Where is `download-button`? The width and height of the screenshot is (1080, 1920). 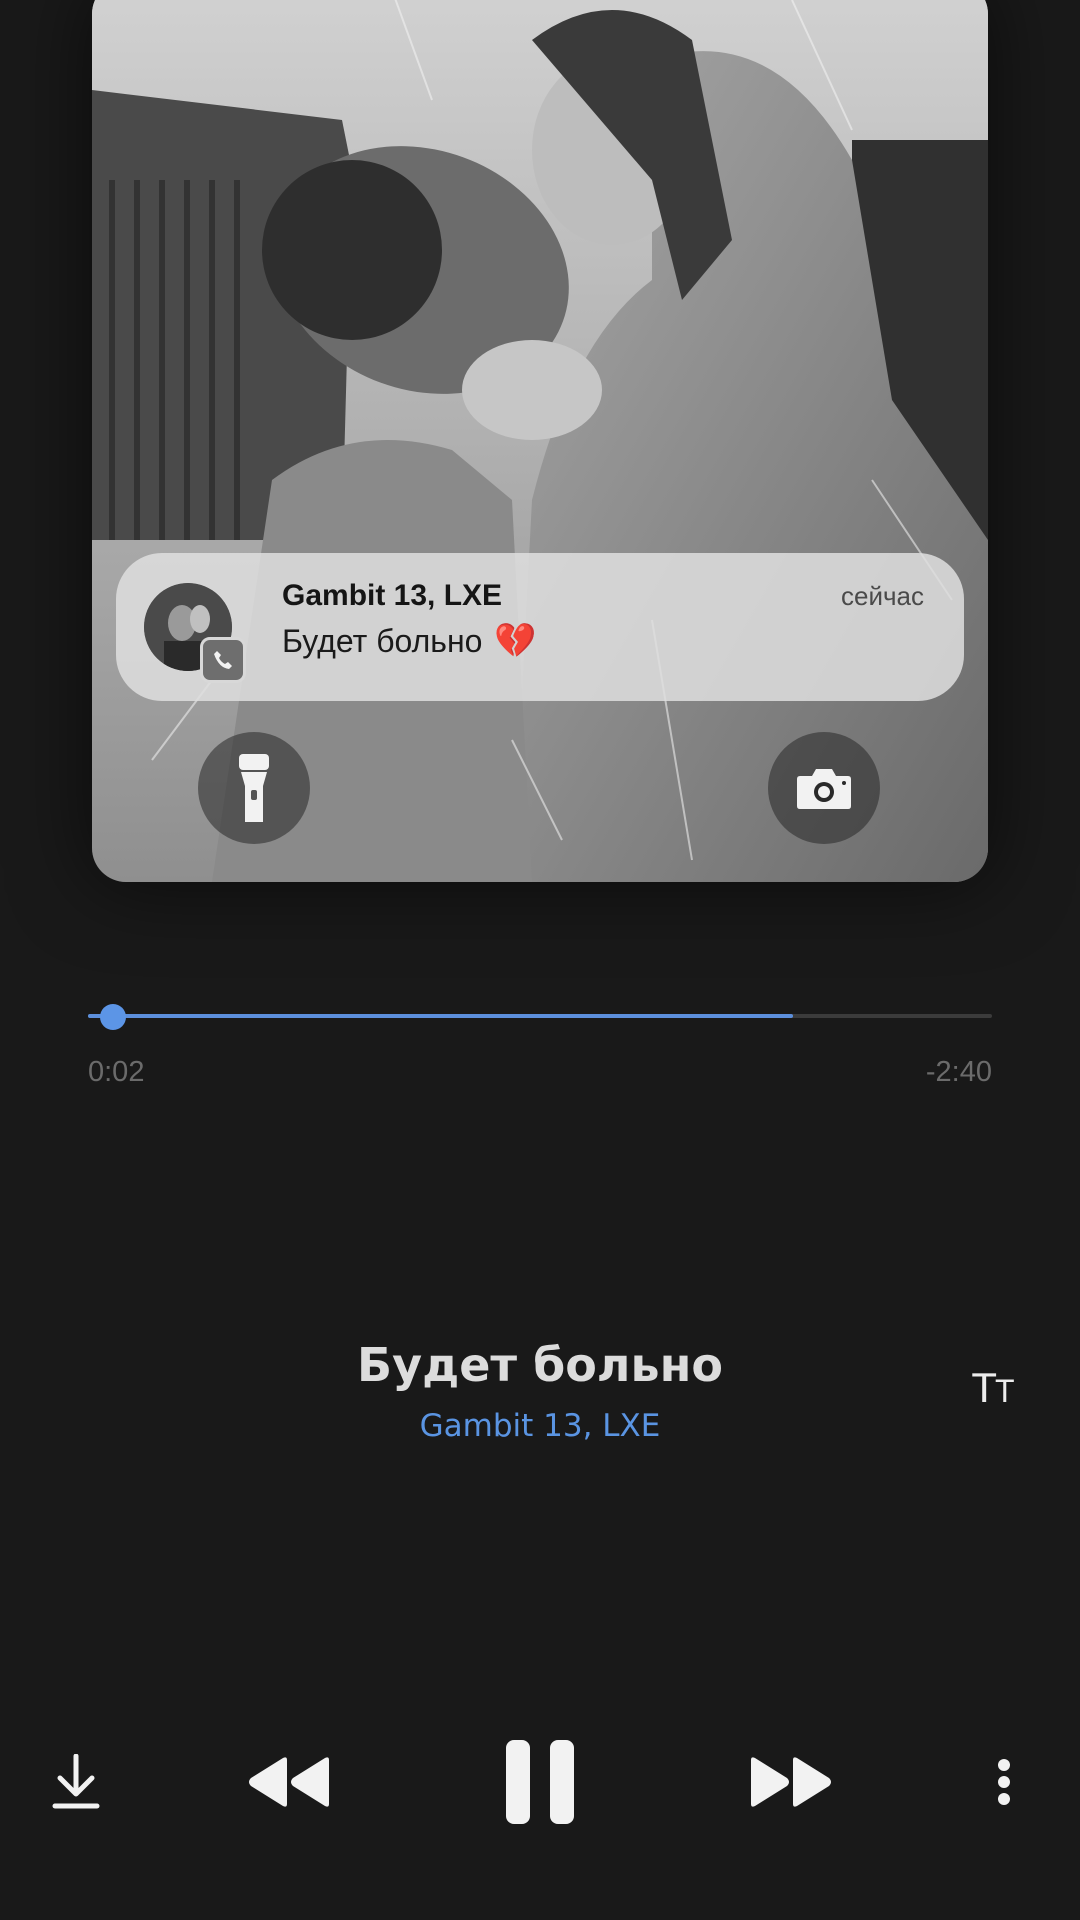
download-button is located at coordinates (76, 1782).